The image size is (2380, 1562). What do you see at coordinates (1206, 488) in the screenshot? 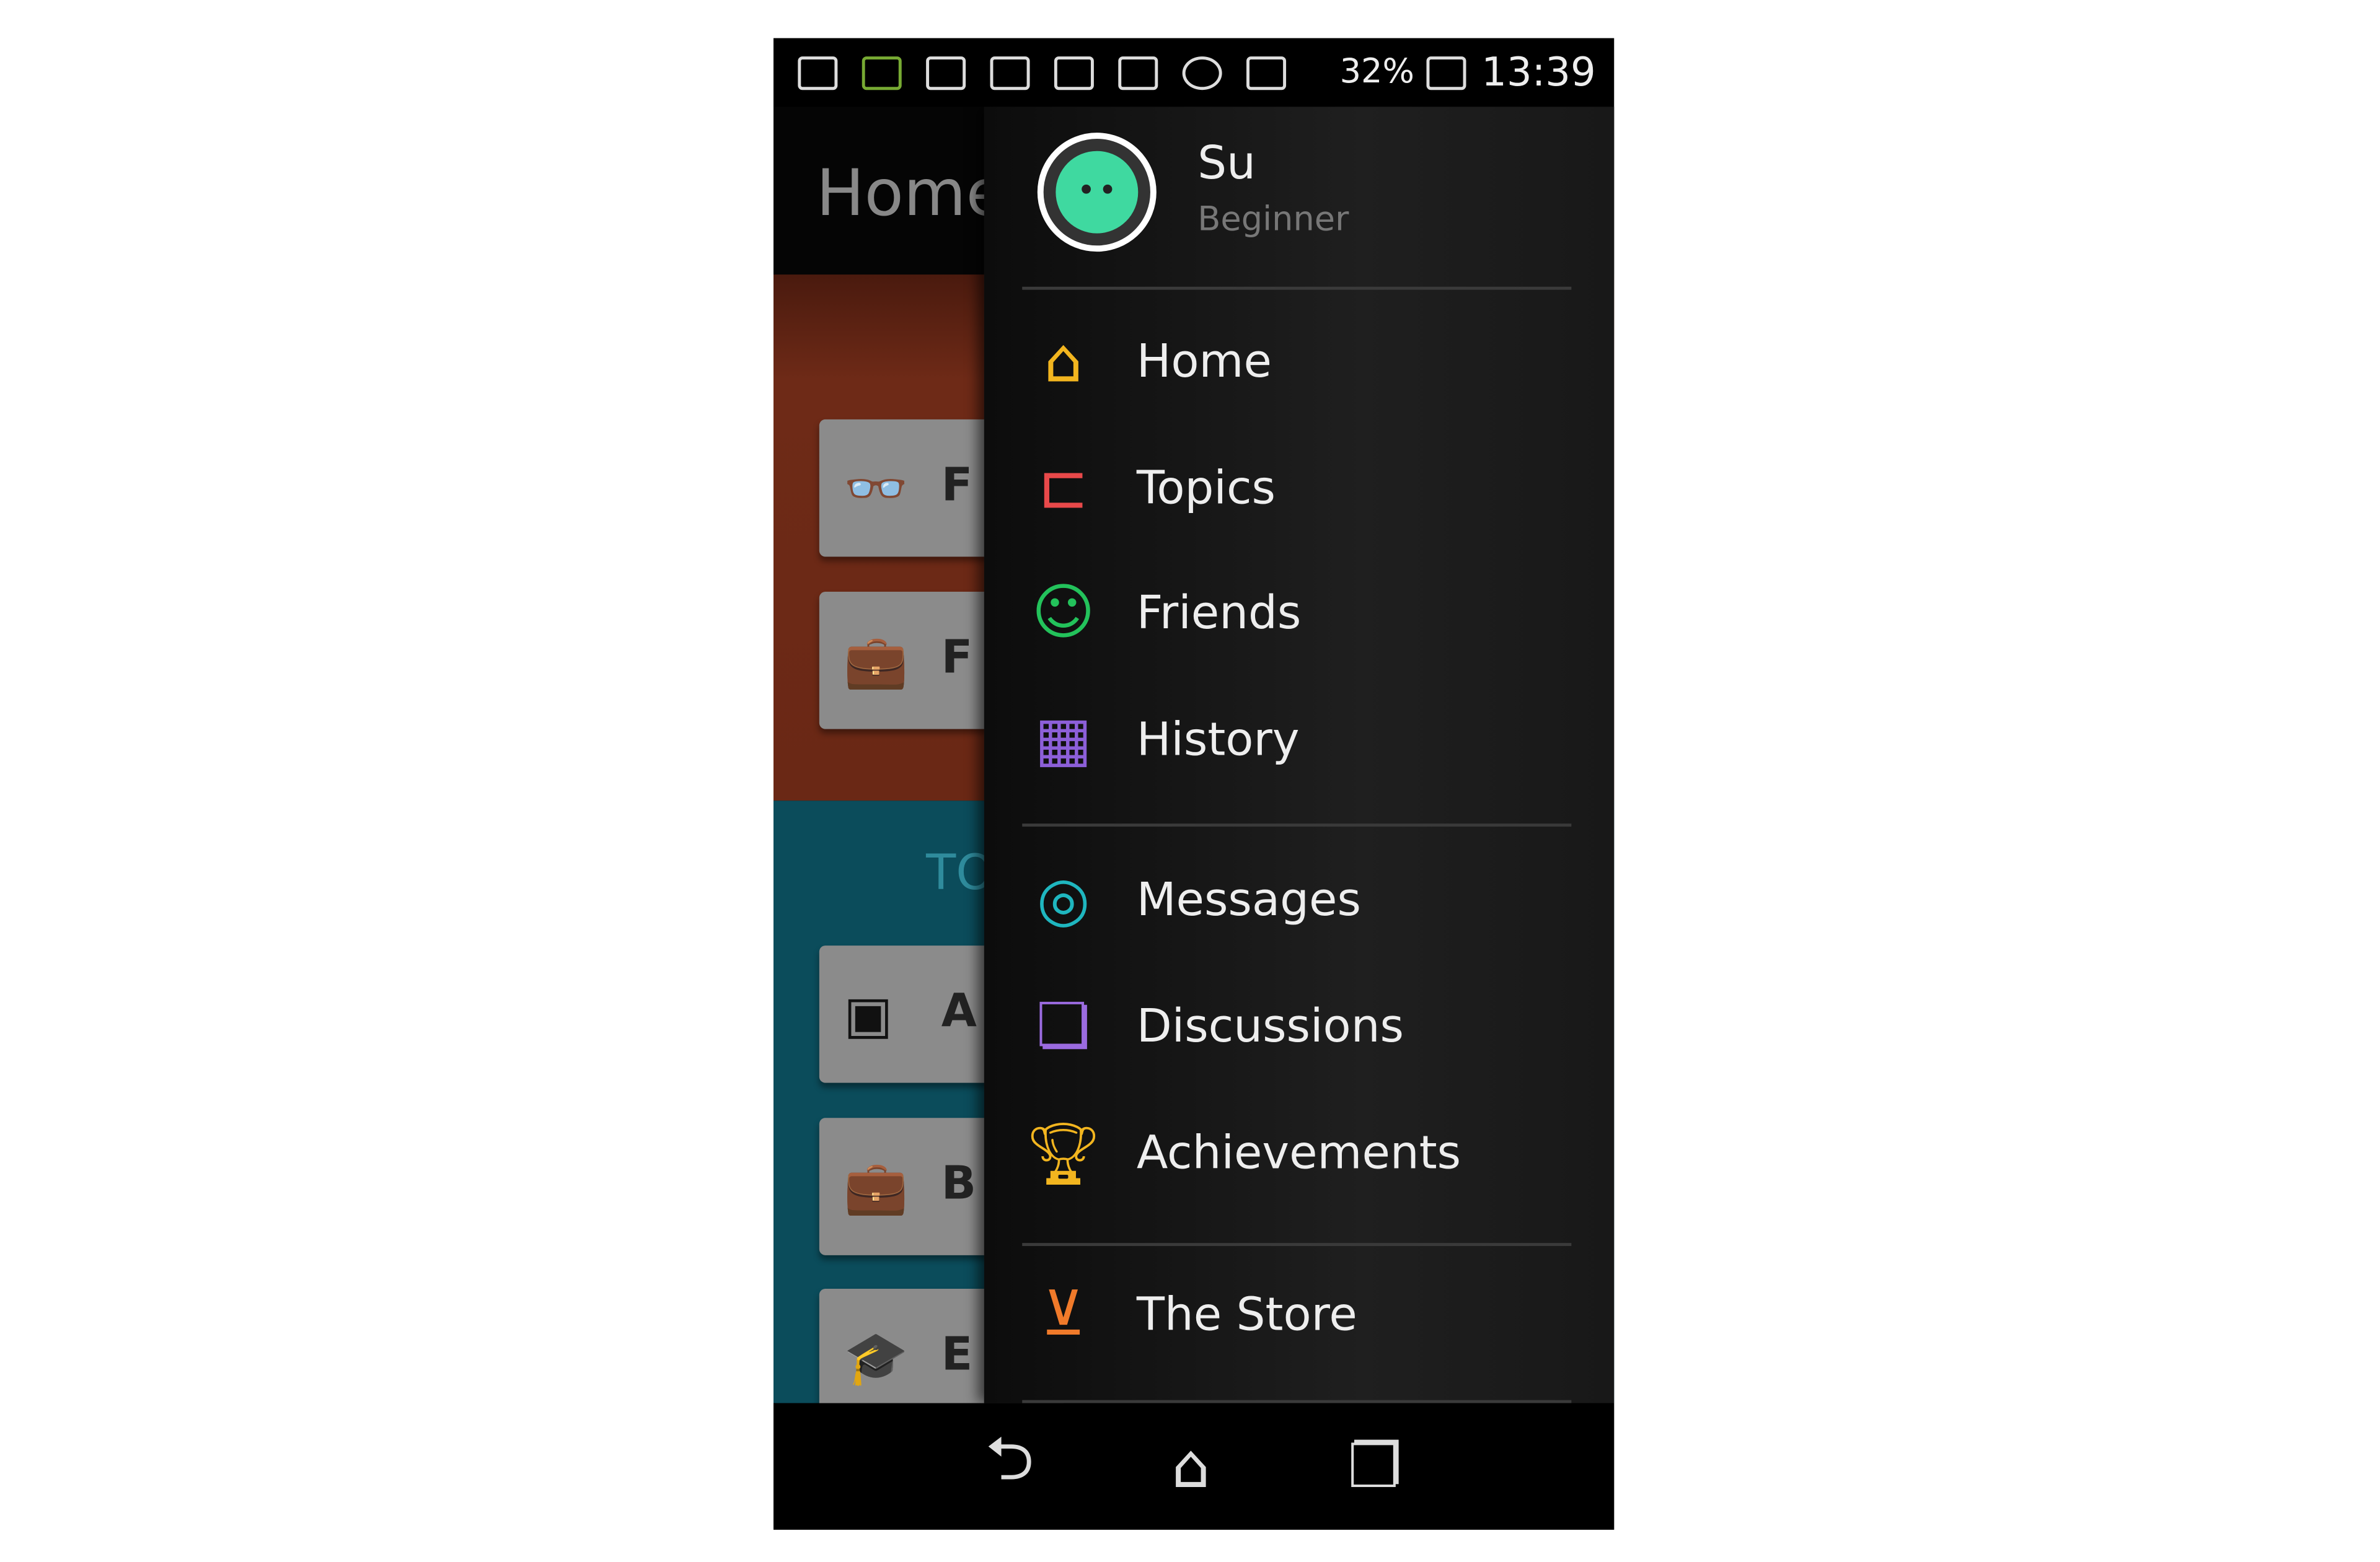
I see `drawer-item-label: Topics` at bounding box center [1206, 488].